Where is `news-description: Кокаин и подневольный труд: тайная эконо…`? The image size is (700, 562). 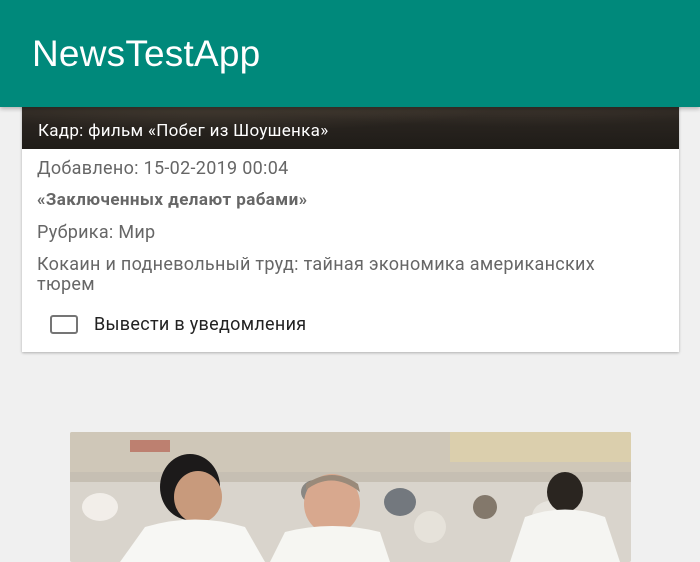
news-description: Кокаин и подневольный труд: тайная эконо… is located at coordinates (316, 274).